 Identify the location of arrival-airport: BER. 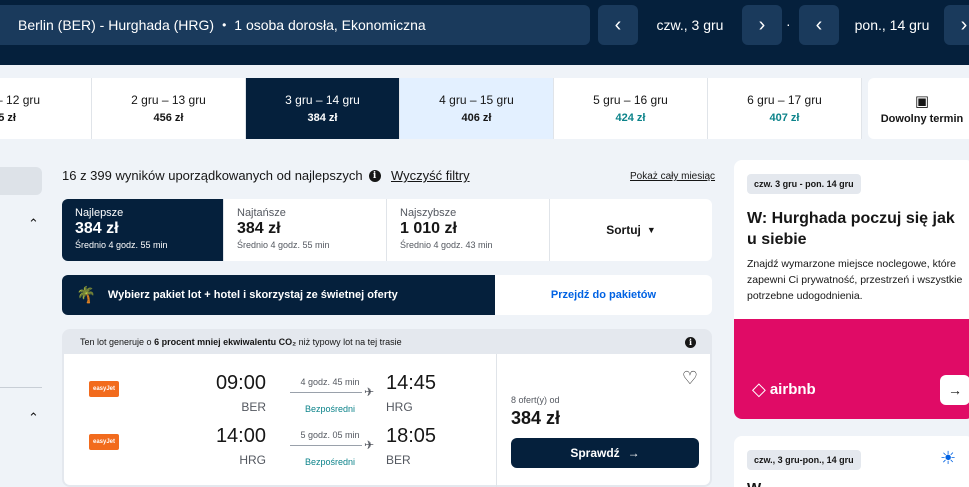
(398, 460).